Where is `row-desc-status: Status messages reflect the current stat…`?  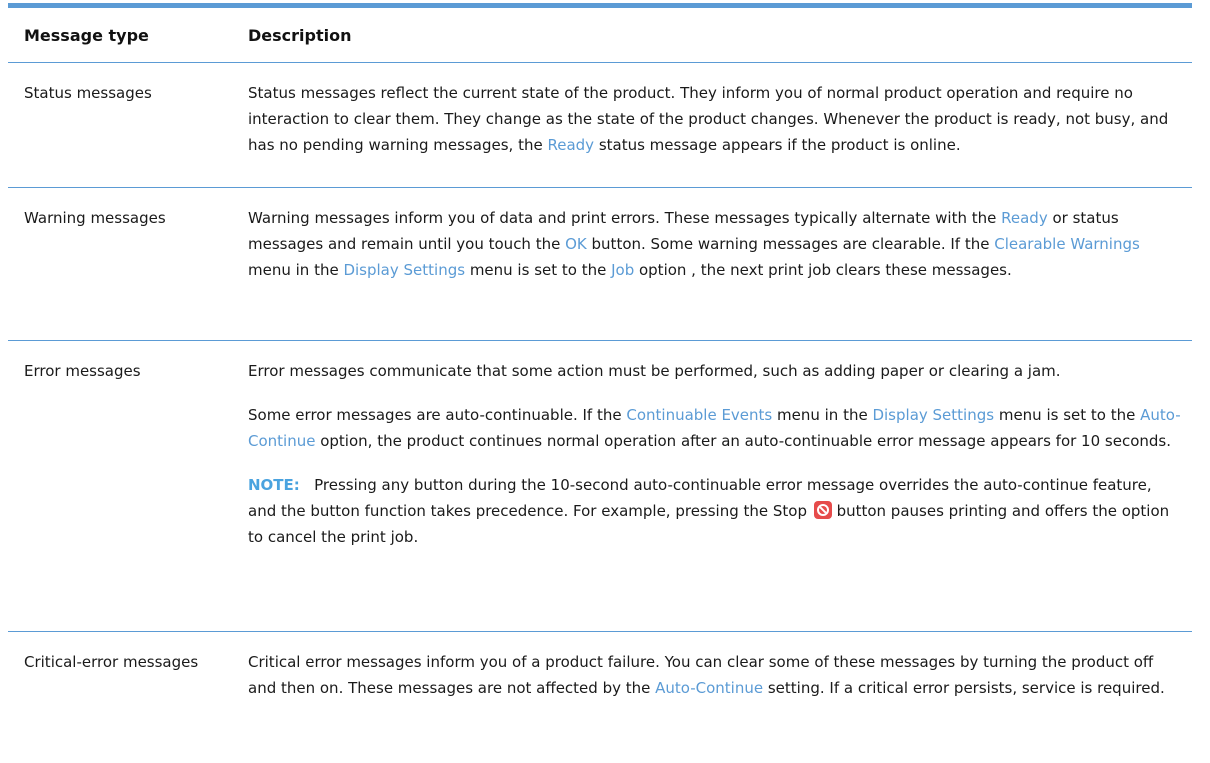 row-desc-status: Status messages reflect the current stat… is located at coordinates (720, 125).